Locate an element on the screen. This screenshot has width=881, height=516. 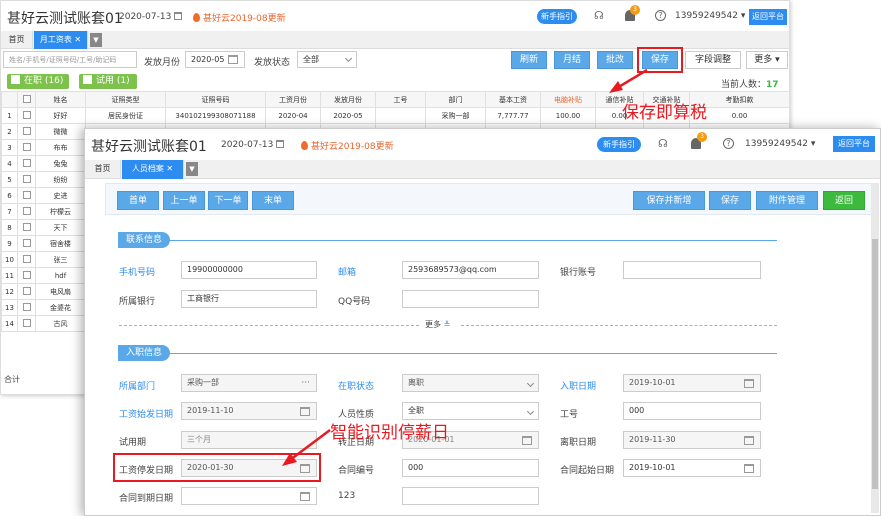
table-cell: 天下 is located at coordinates (60, 227).